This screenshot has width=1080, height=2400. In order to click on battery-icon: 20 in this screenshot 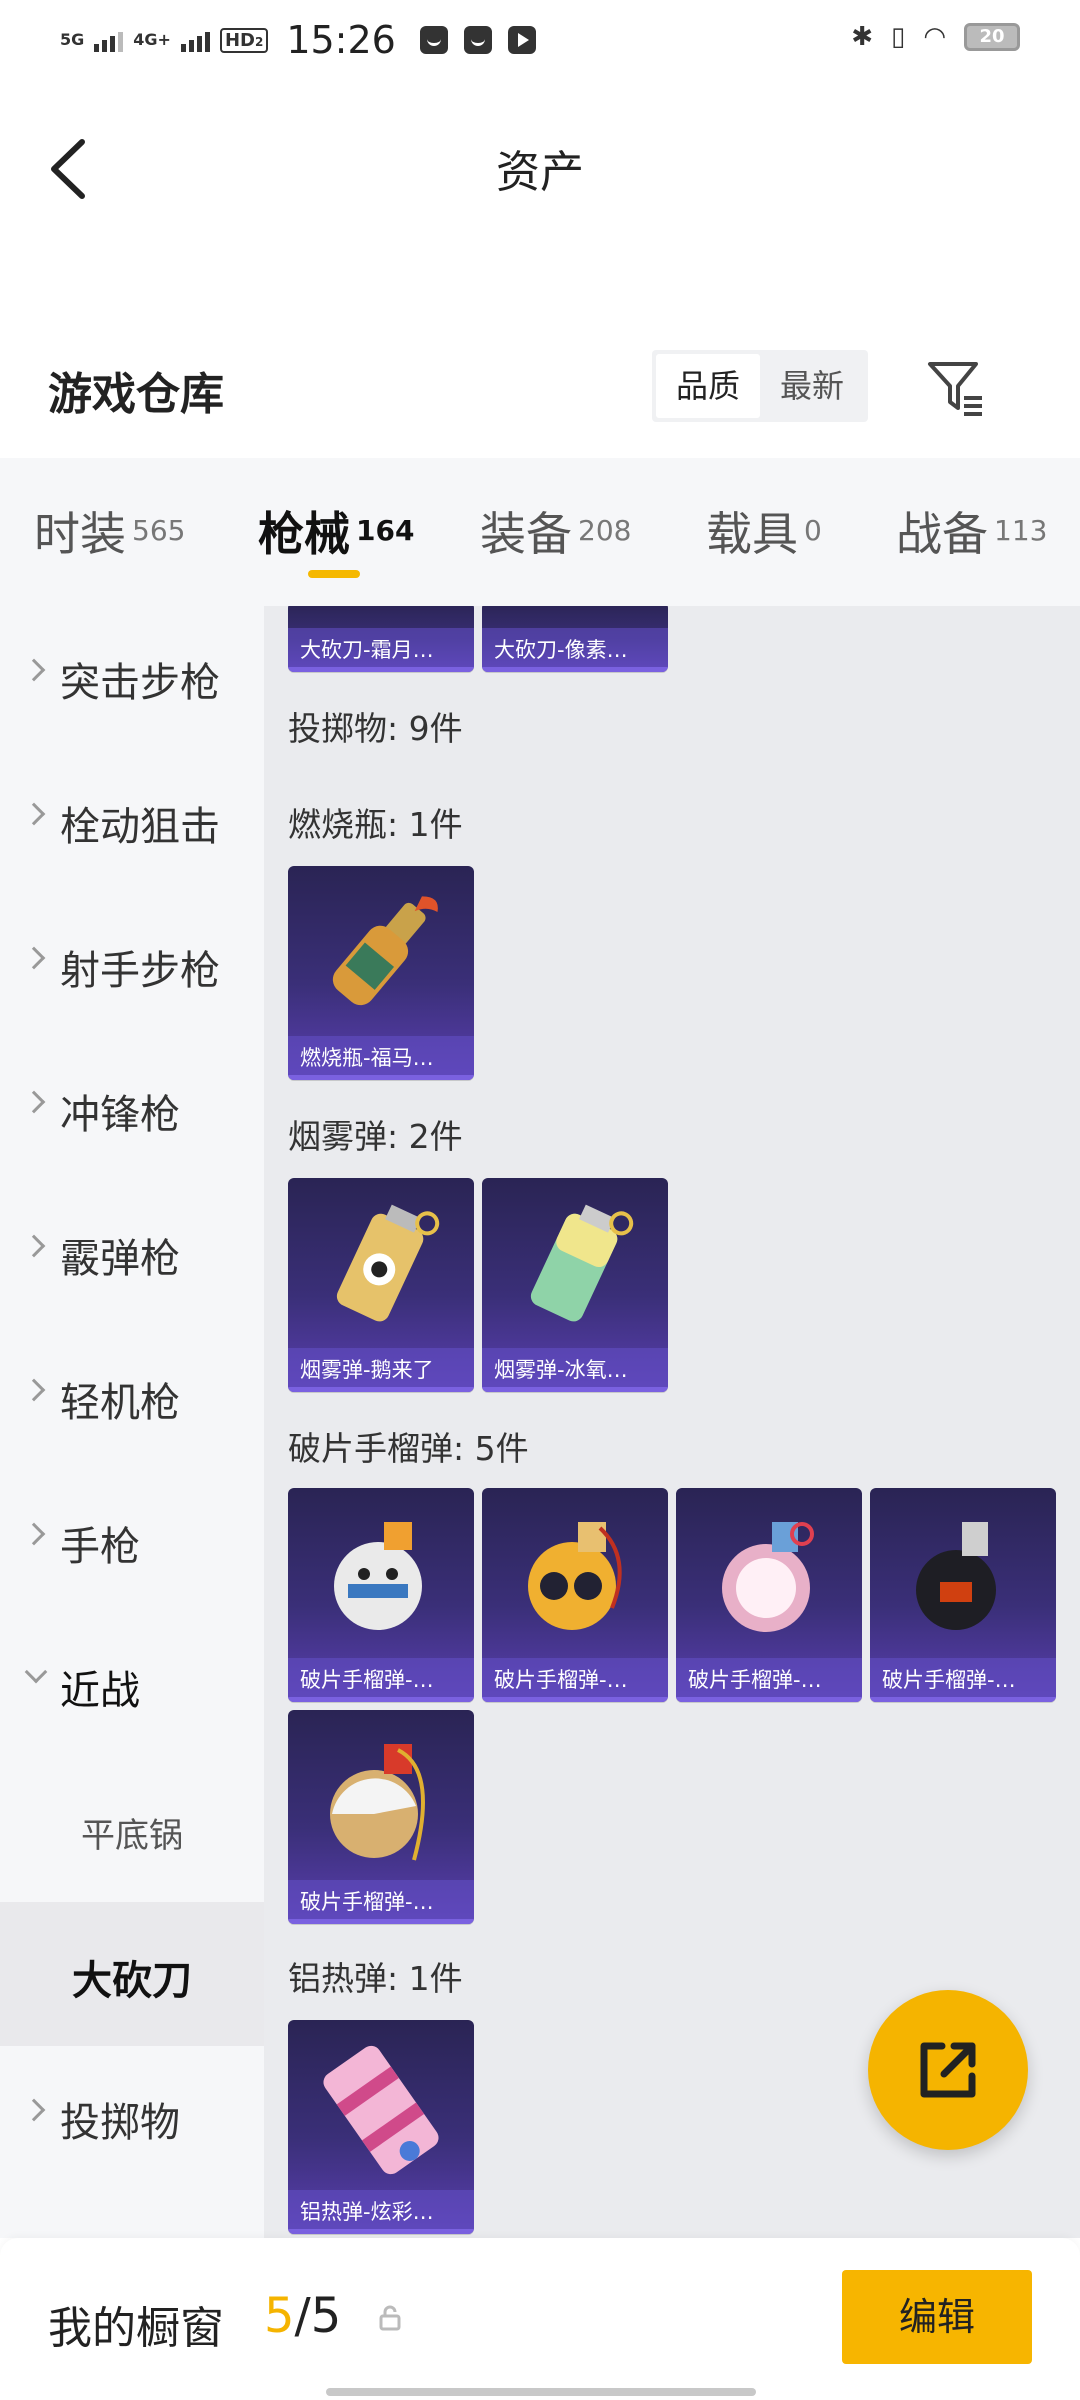, I will do `click(992, 37)`.